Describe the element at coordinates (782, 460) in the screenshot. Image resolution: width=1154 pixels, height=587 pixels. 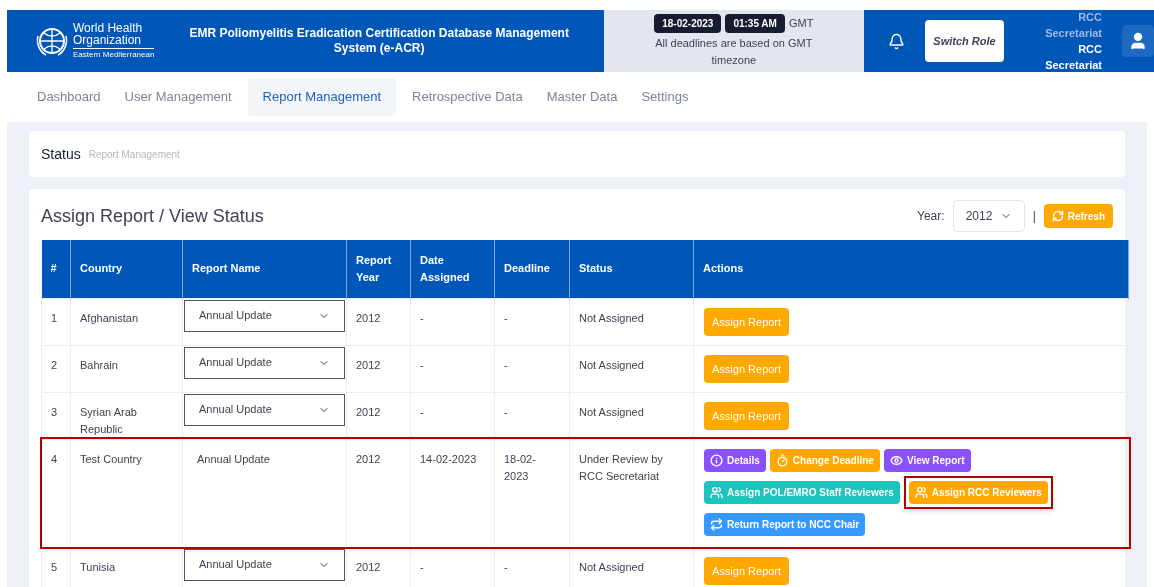
I see `stopwatch-icon` at that location.